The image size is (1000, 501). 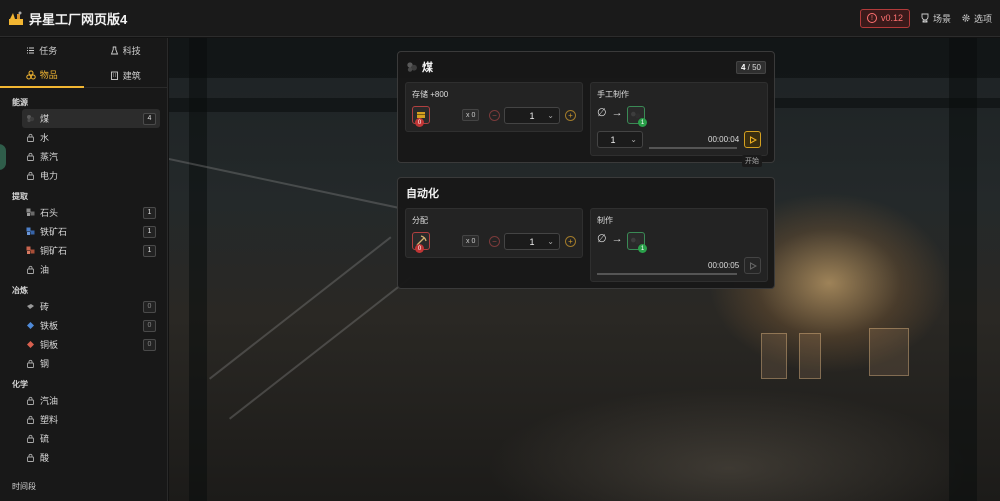 What do you see at coordinates (30, 306) in the screenshot?
I see `brick-icon` at bounding box center [30, 306].